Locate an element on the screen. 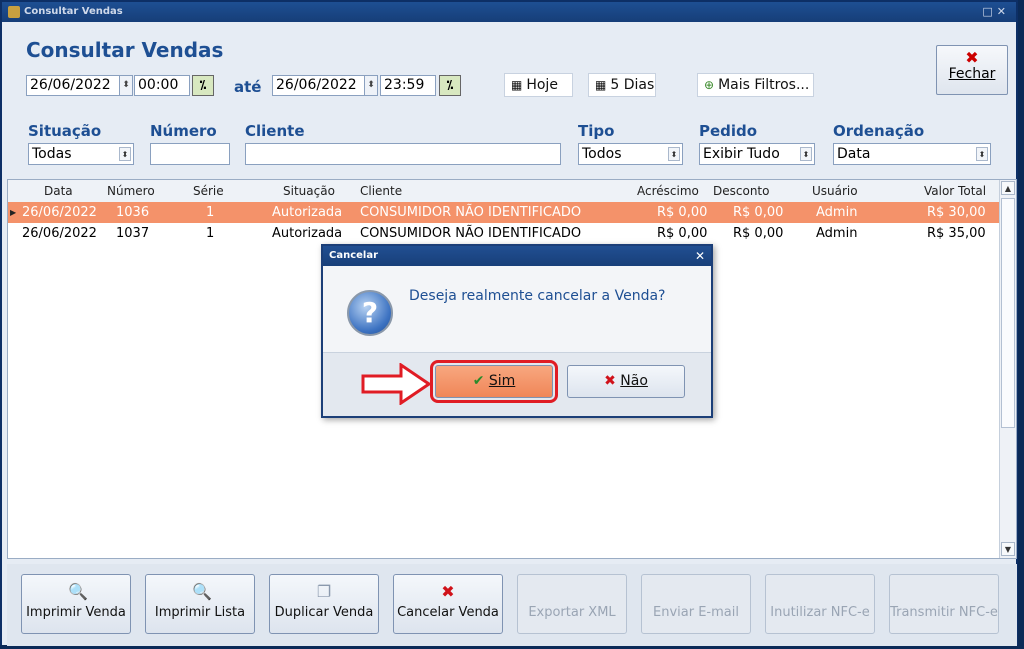  date-from-spin: ⬍ is located at coordinates (126, 85).